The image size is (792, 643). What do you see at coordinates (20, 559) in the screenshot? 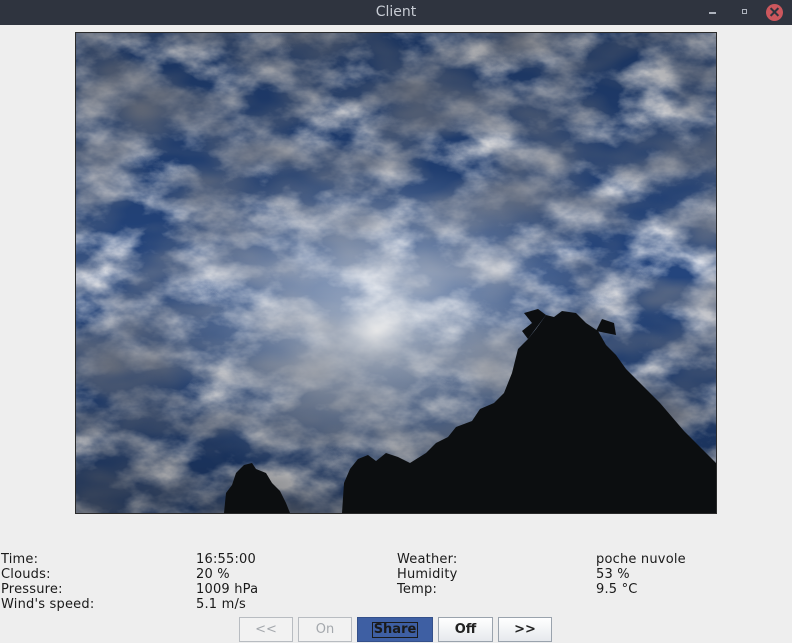
I see `time-label: Time:` at bounding box center [20, 559].